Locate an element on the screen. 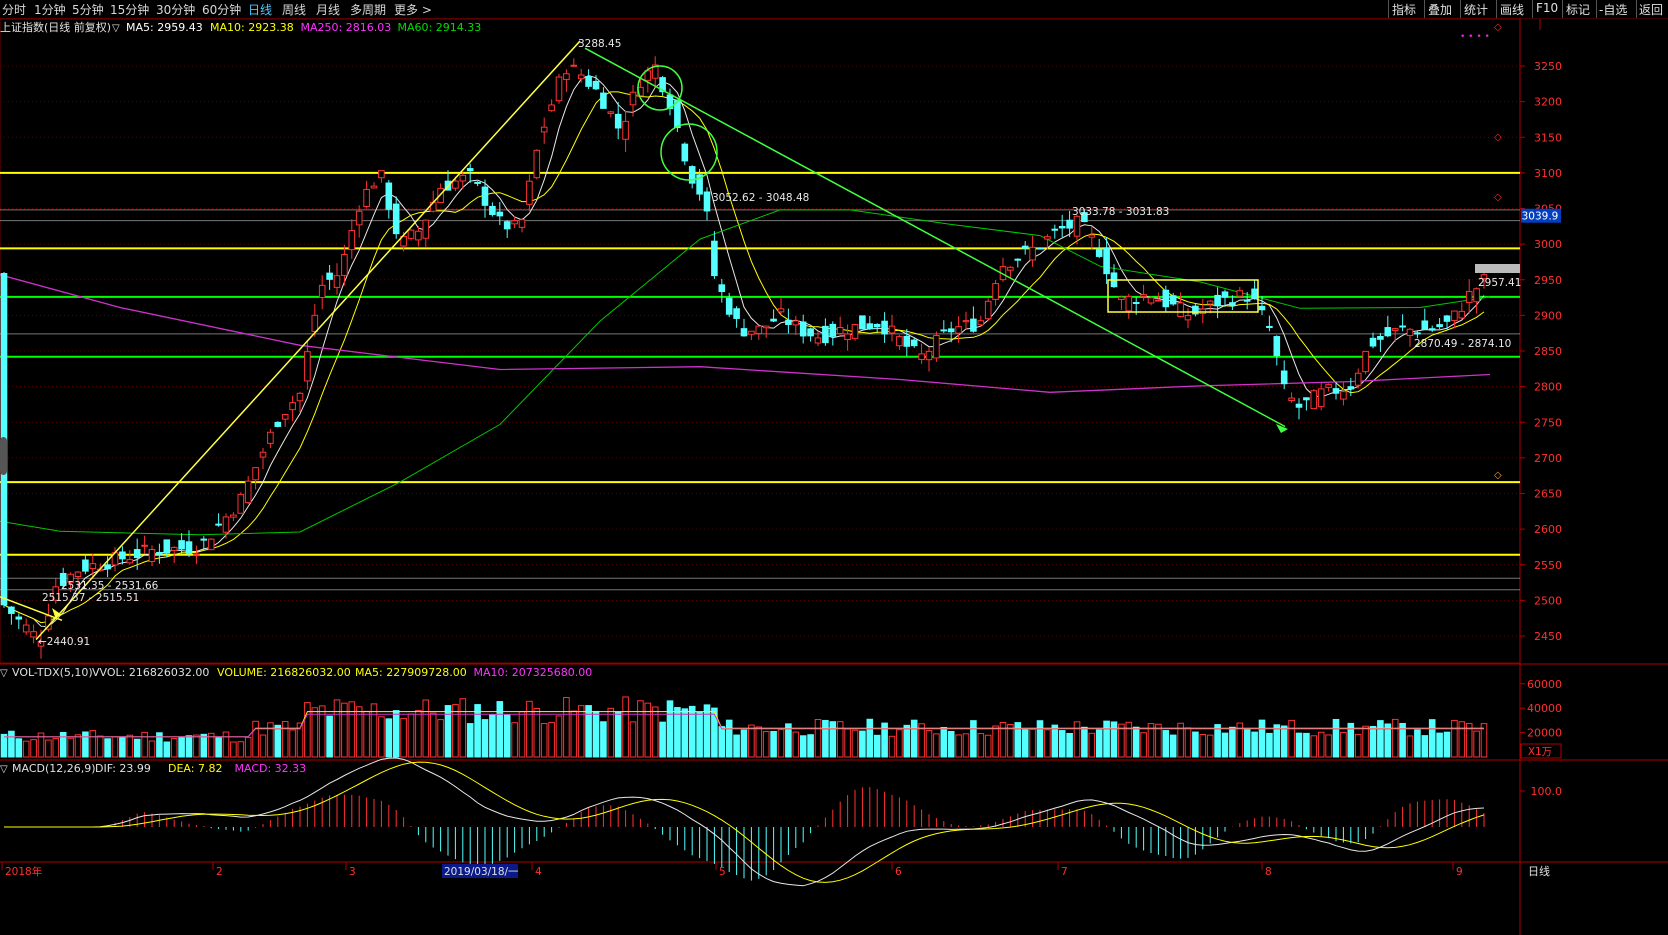  diamond-icon: ◇ is located at coordinates (1498, 197).